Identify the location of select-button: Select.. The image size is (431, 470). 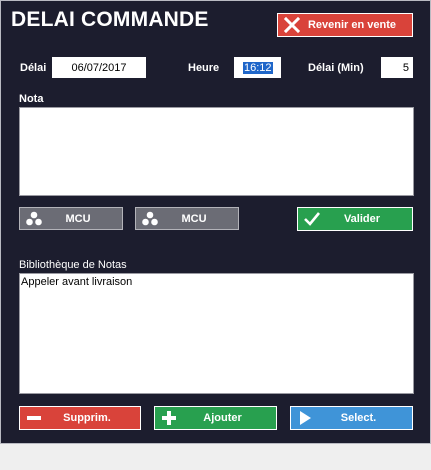
(351, 418).